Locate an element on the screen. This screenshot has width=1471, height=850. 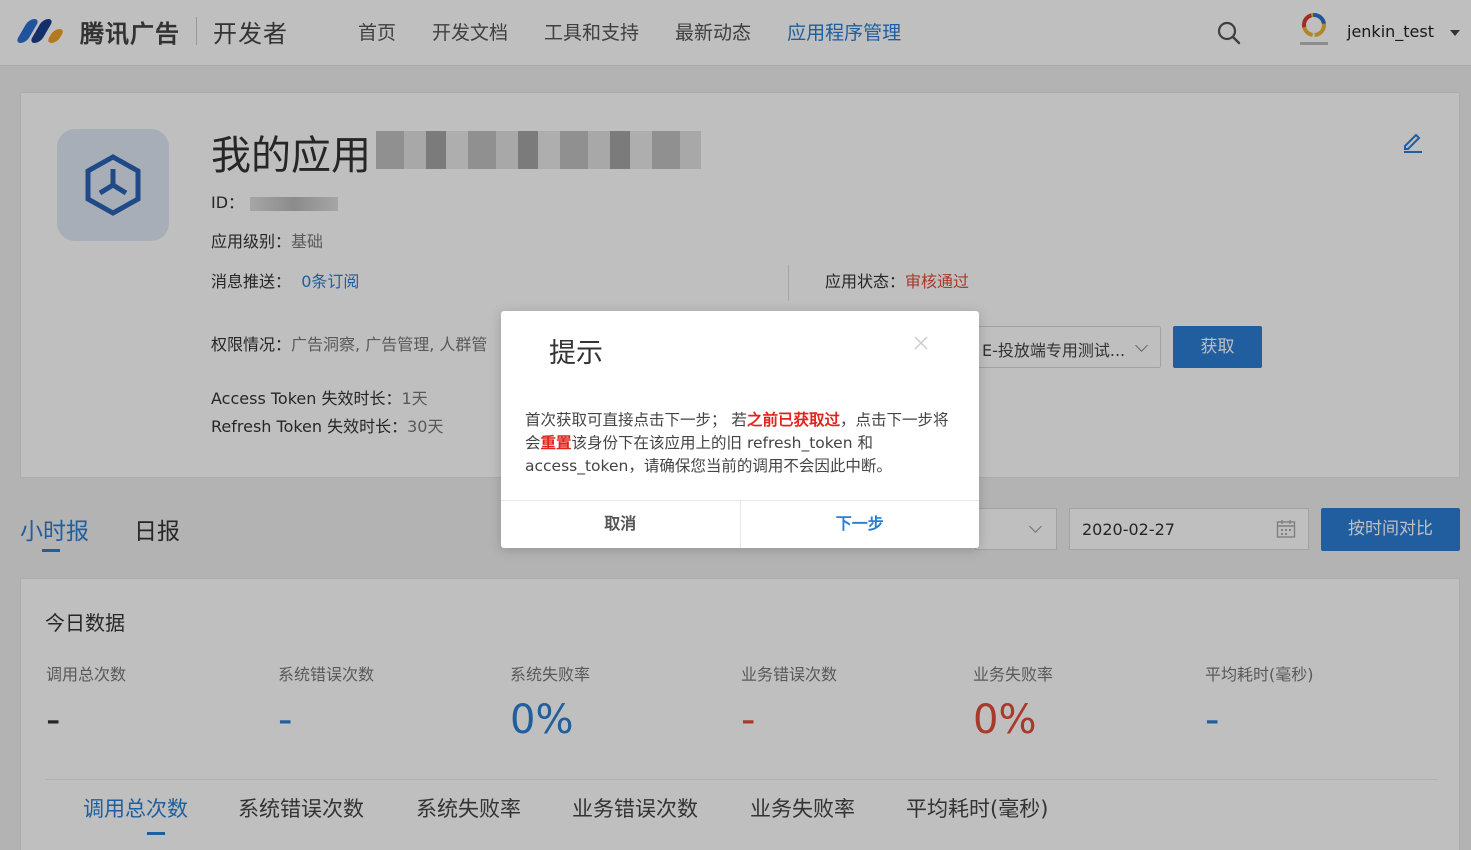
dialog-footer: 取消 下一步 is located at coordinates (740, 524).